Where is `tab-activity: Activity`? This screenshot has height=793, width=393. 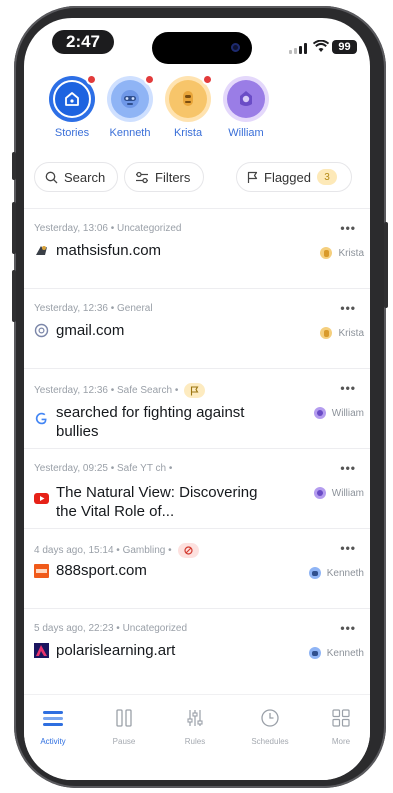
tab-activity: Activity is located at coordinates (53, 725).